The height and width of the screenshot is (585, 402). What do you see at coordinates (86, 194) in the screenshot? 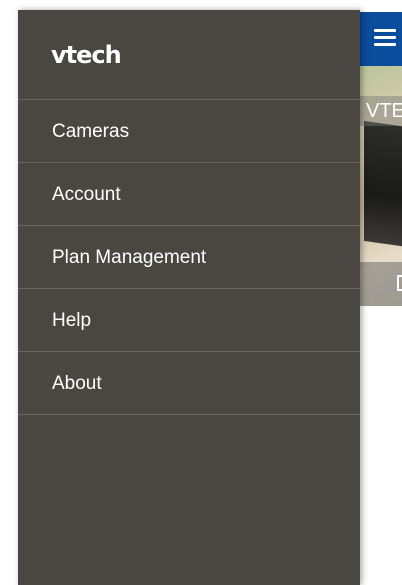
I see `menu-item-label: Account` at bounding box center [86, 194].